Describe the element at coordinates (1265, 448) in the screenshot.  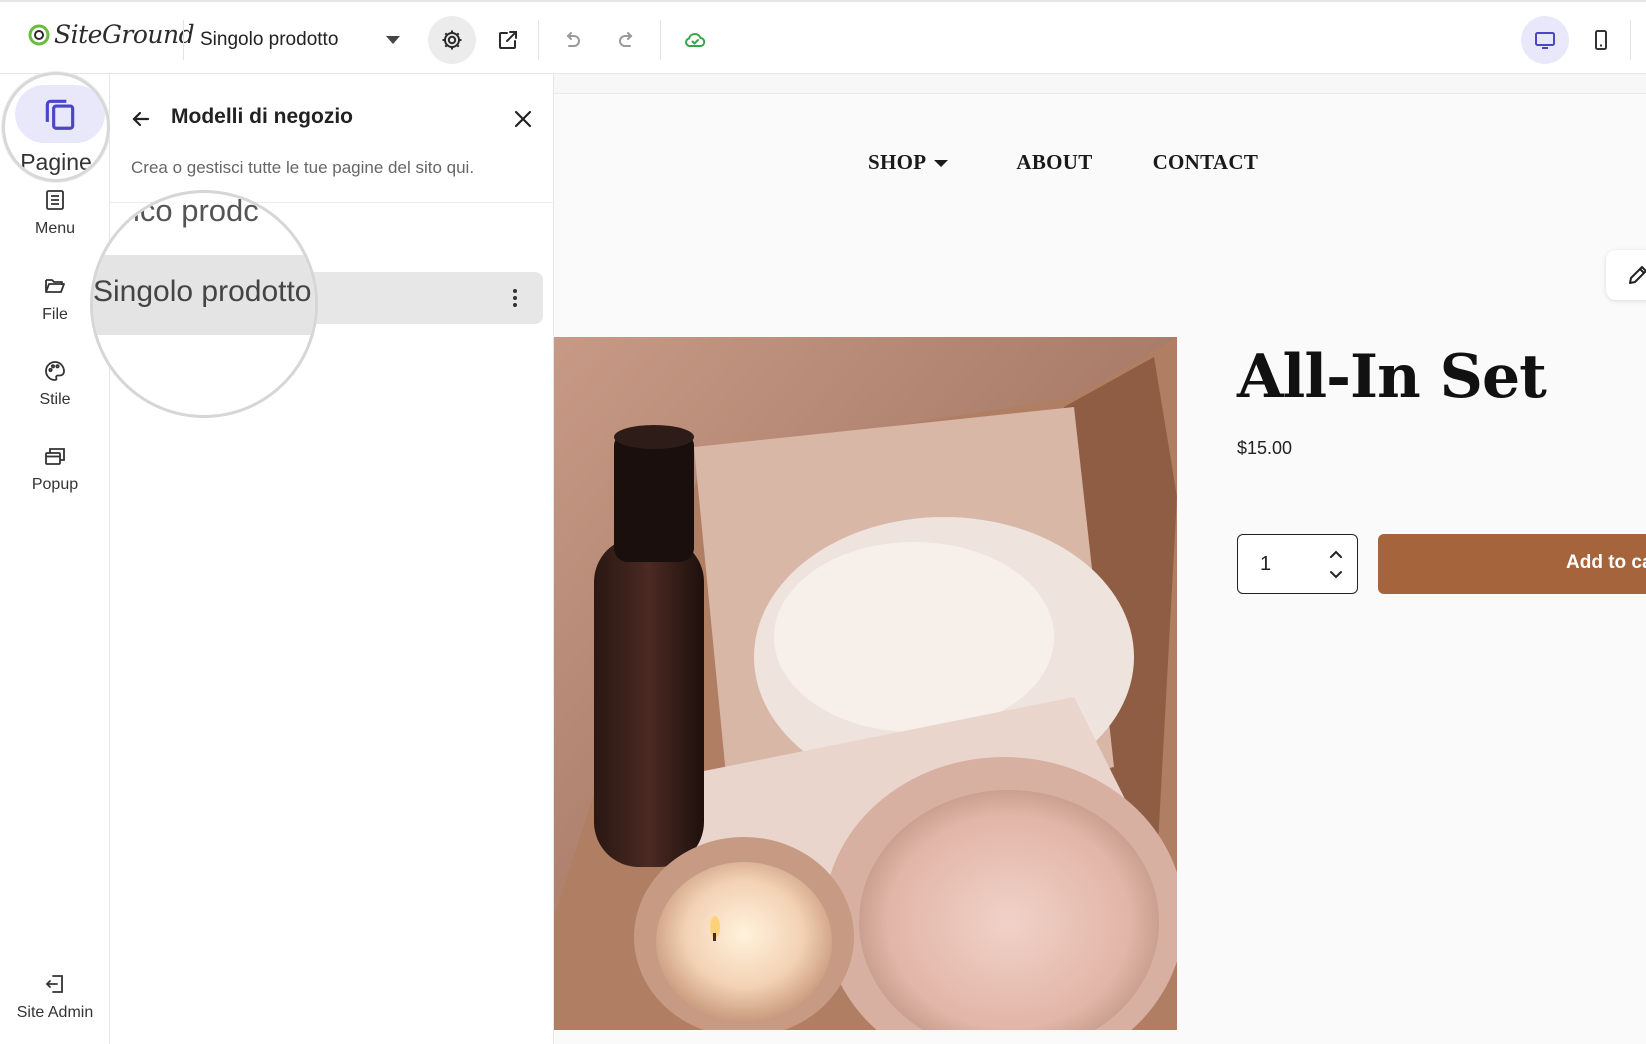
I see `product-price: $15.00` at that location.